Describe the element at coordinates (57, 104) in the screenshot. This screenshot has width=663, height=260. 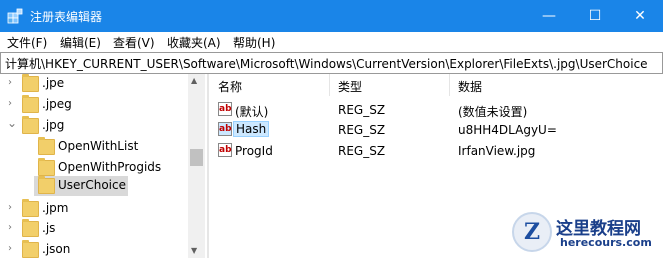
I see `tree-item-label: .jpeg` at that location.